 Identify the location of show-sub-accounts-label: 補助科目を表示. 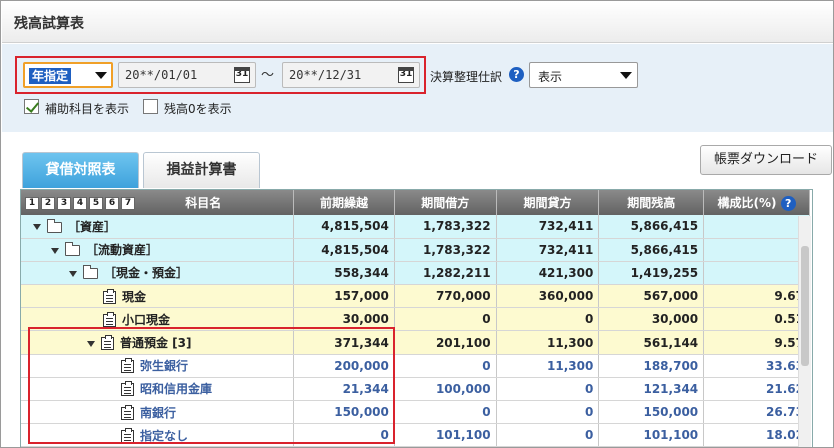
(87, 109).